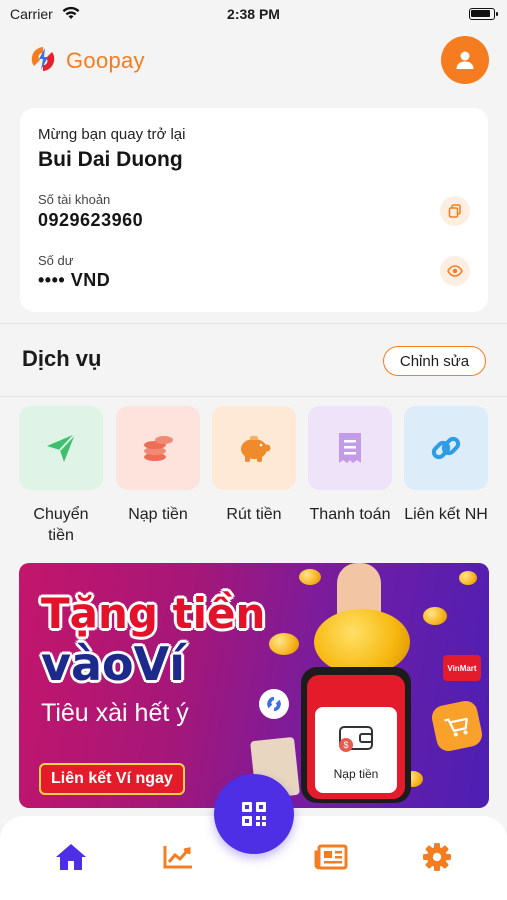 Image resolution: width=507 pixels, height=900 pixels. I want to click on copy-icon, so click(454, 211).